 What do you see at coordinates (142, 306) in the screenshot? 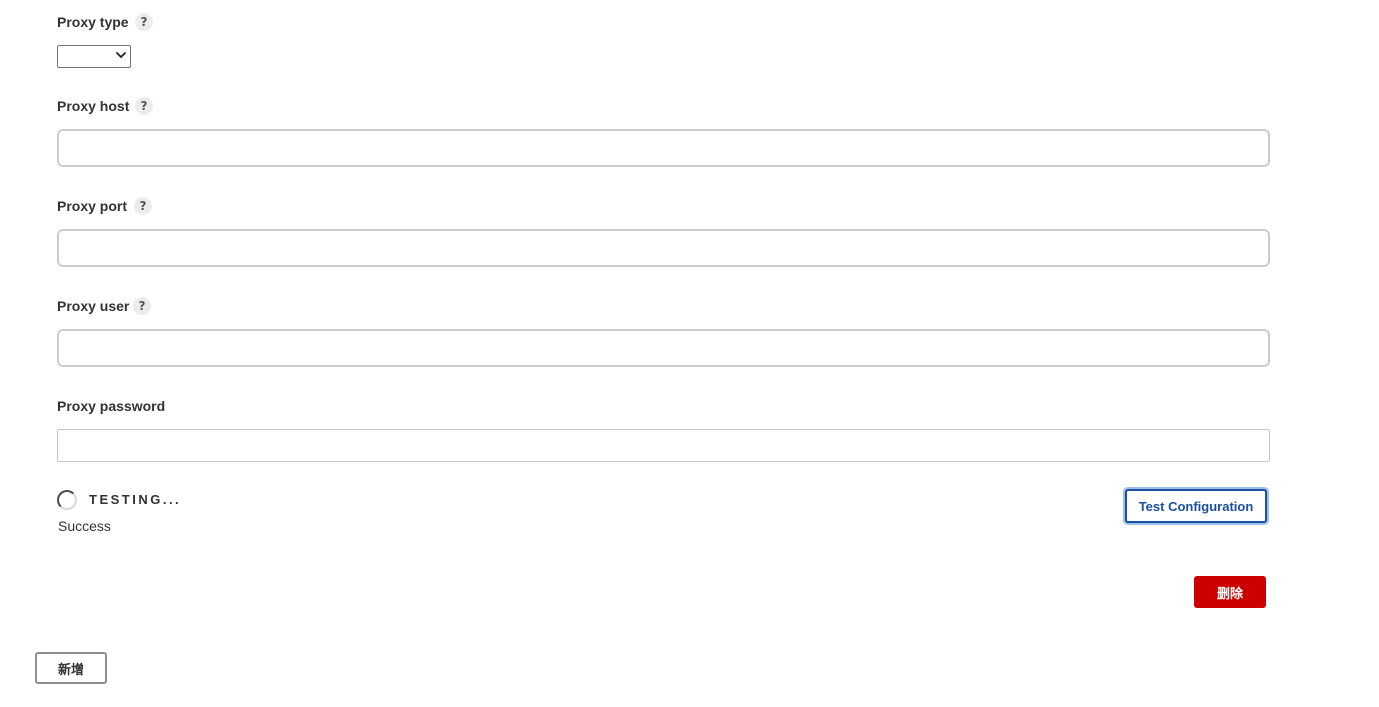
I see `proxy-user-help-icon: ?` at bounding box center [142, 306].